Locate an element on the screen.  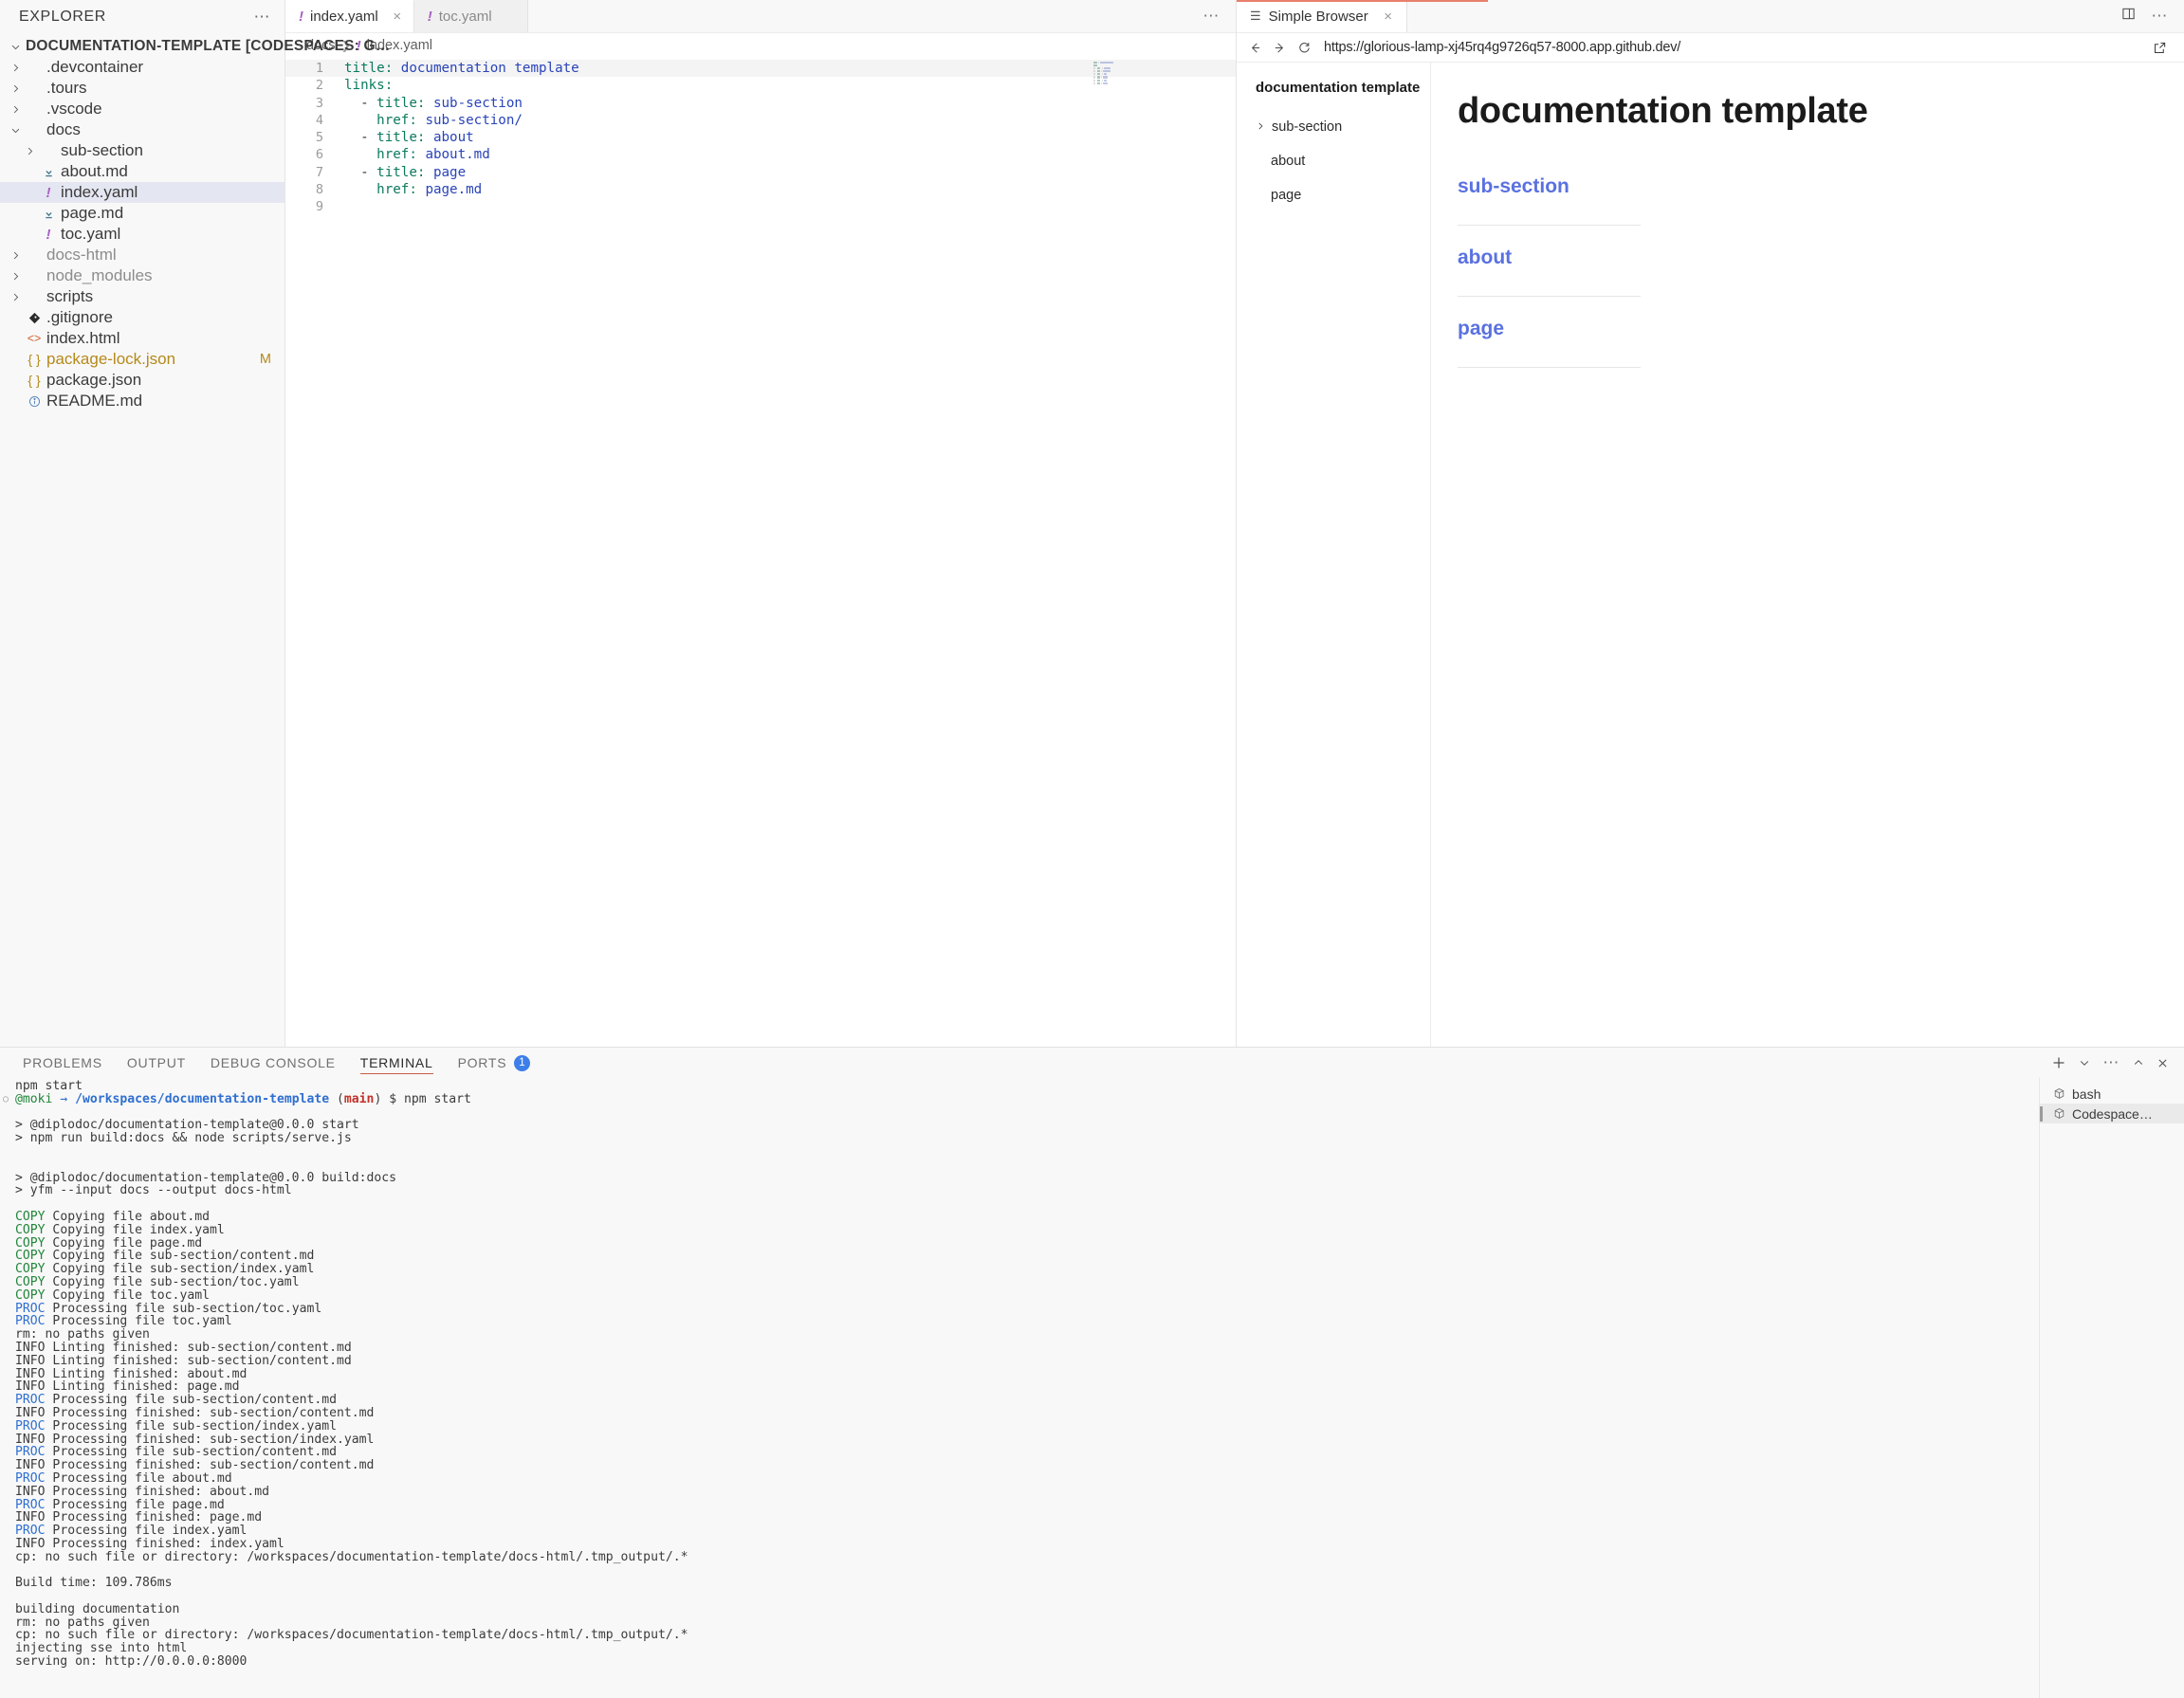
new-terminal-icon is located at coordinates (2058, 1062).